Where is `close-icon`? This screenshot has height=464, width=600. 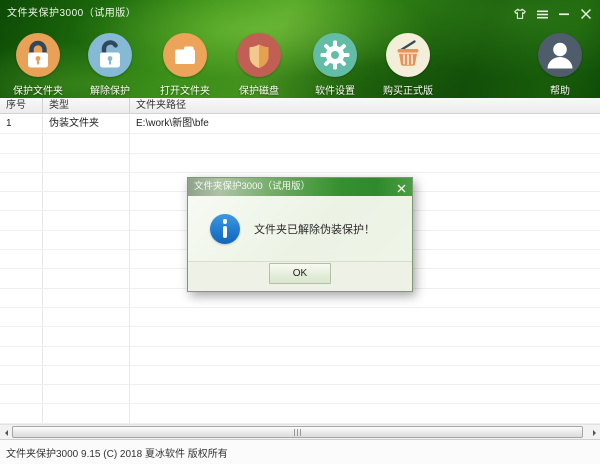
close-icon is located at coordinates (586, 14).